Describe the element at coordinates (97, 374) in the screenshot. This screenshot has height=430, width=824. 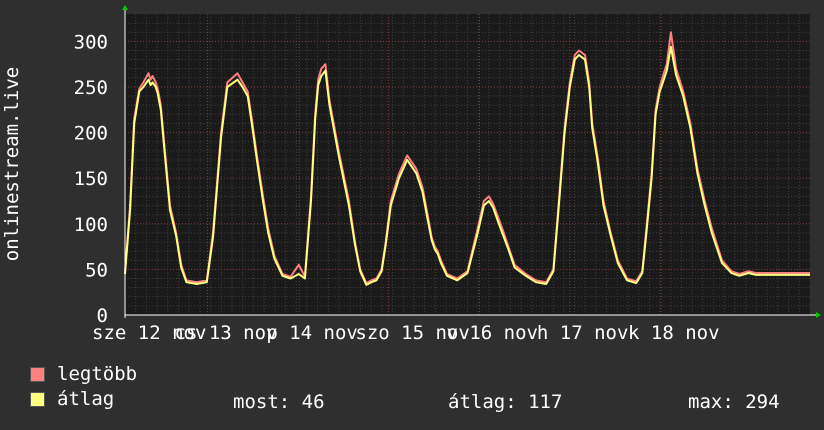
I see `legend-label-legtobb: legtöbb` at that location.